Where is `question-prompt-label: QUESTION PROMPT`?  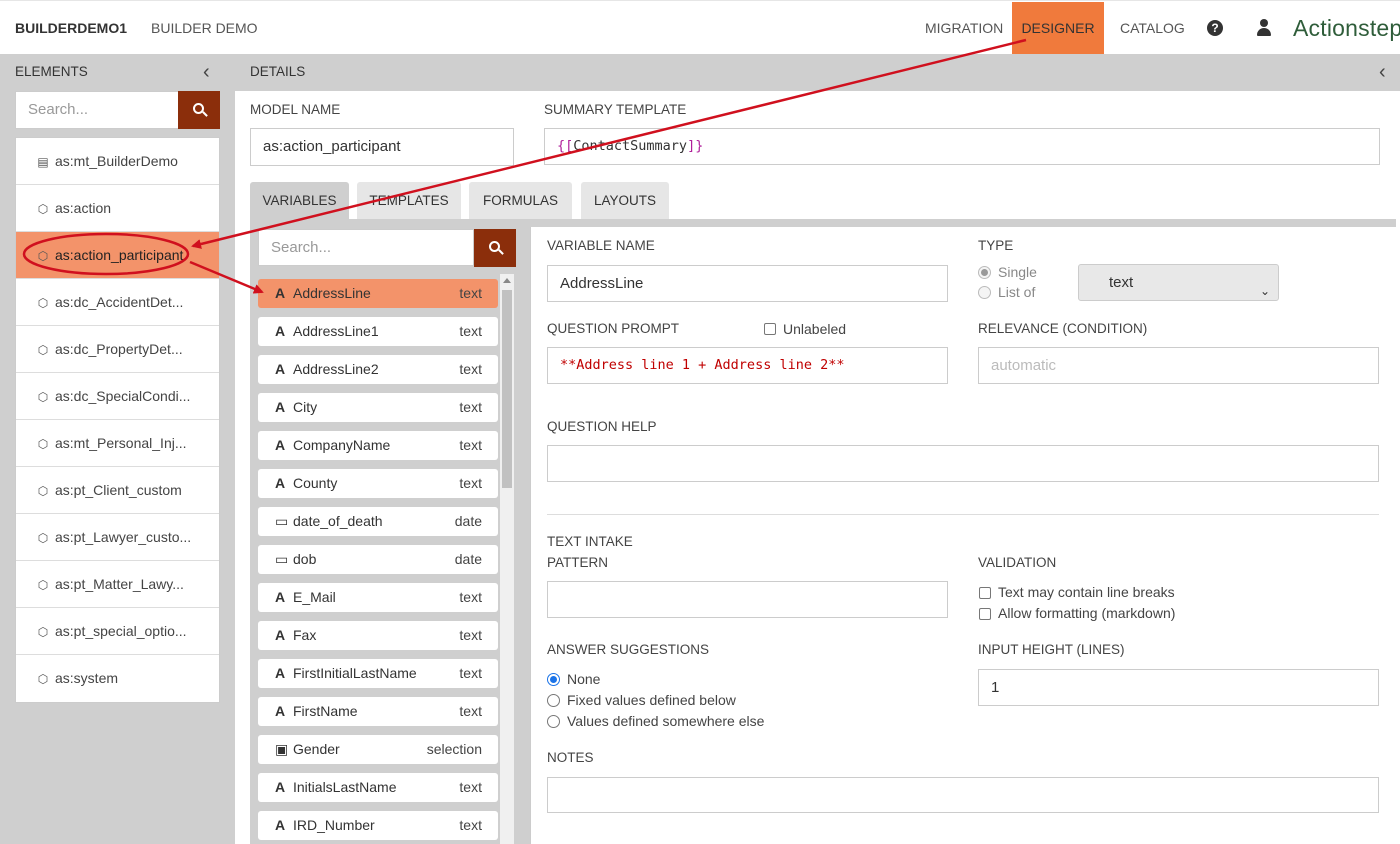 question-prompt-label: QUESTION PROMPT is located at coordinates (613, 328).